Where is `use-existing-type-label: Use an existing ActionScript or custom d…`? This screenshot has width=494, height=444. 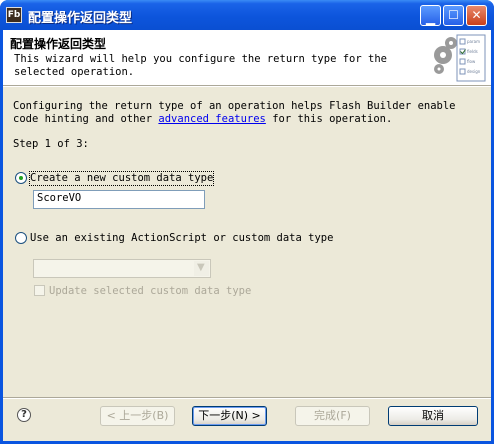 use-existing-type-label: Use an existing ActionScript or custom d… is located at coordinates (181, 238).